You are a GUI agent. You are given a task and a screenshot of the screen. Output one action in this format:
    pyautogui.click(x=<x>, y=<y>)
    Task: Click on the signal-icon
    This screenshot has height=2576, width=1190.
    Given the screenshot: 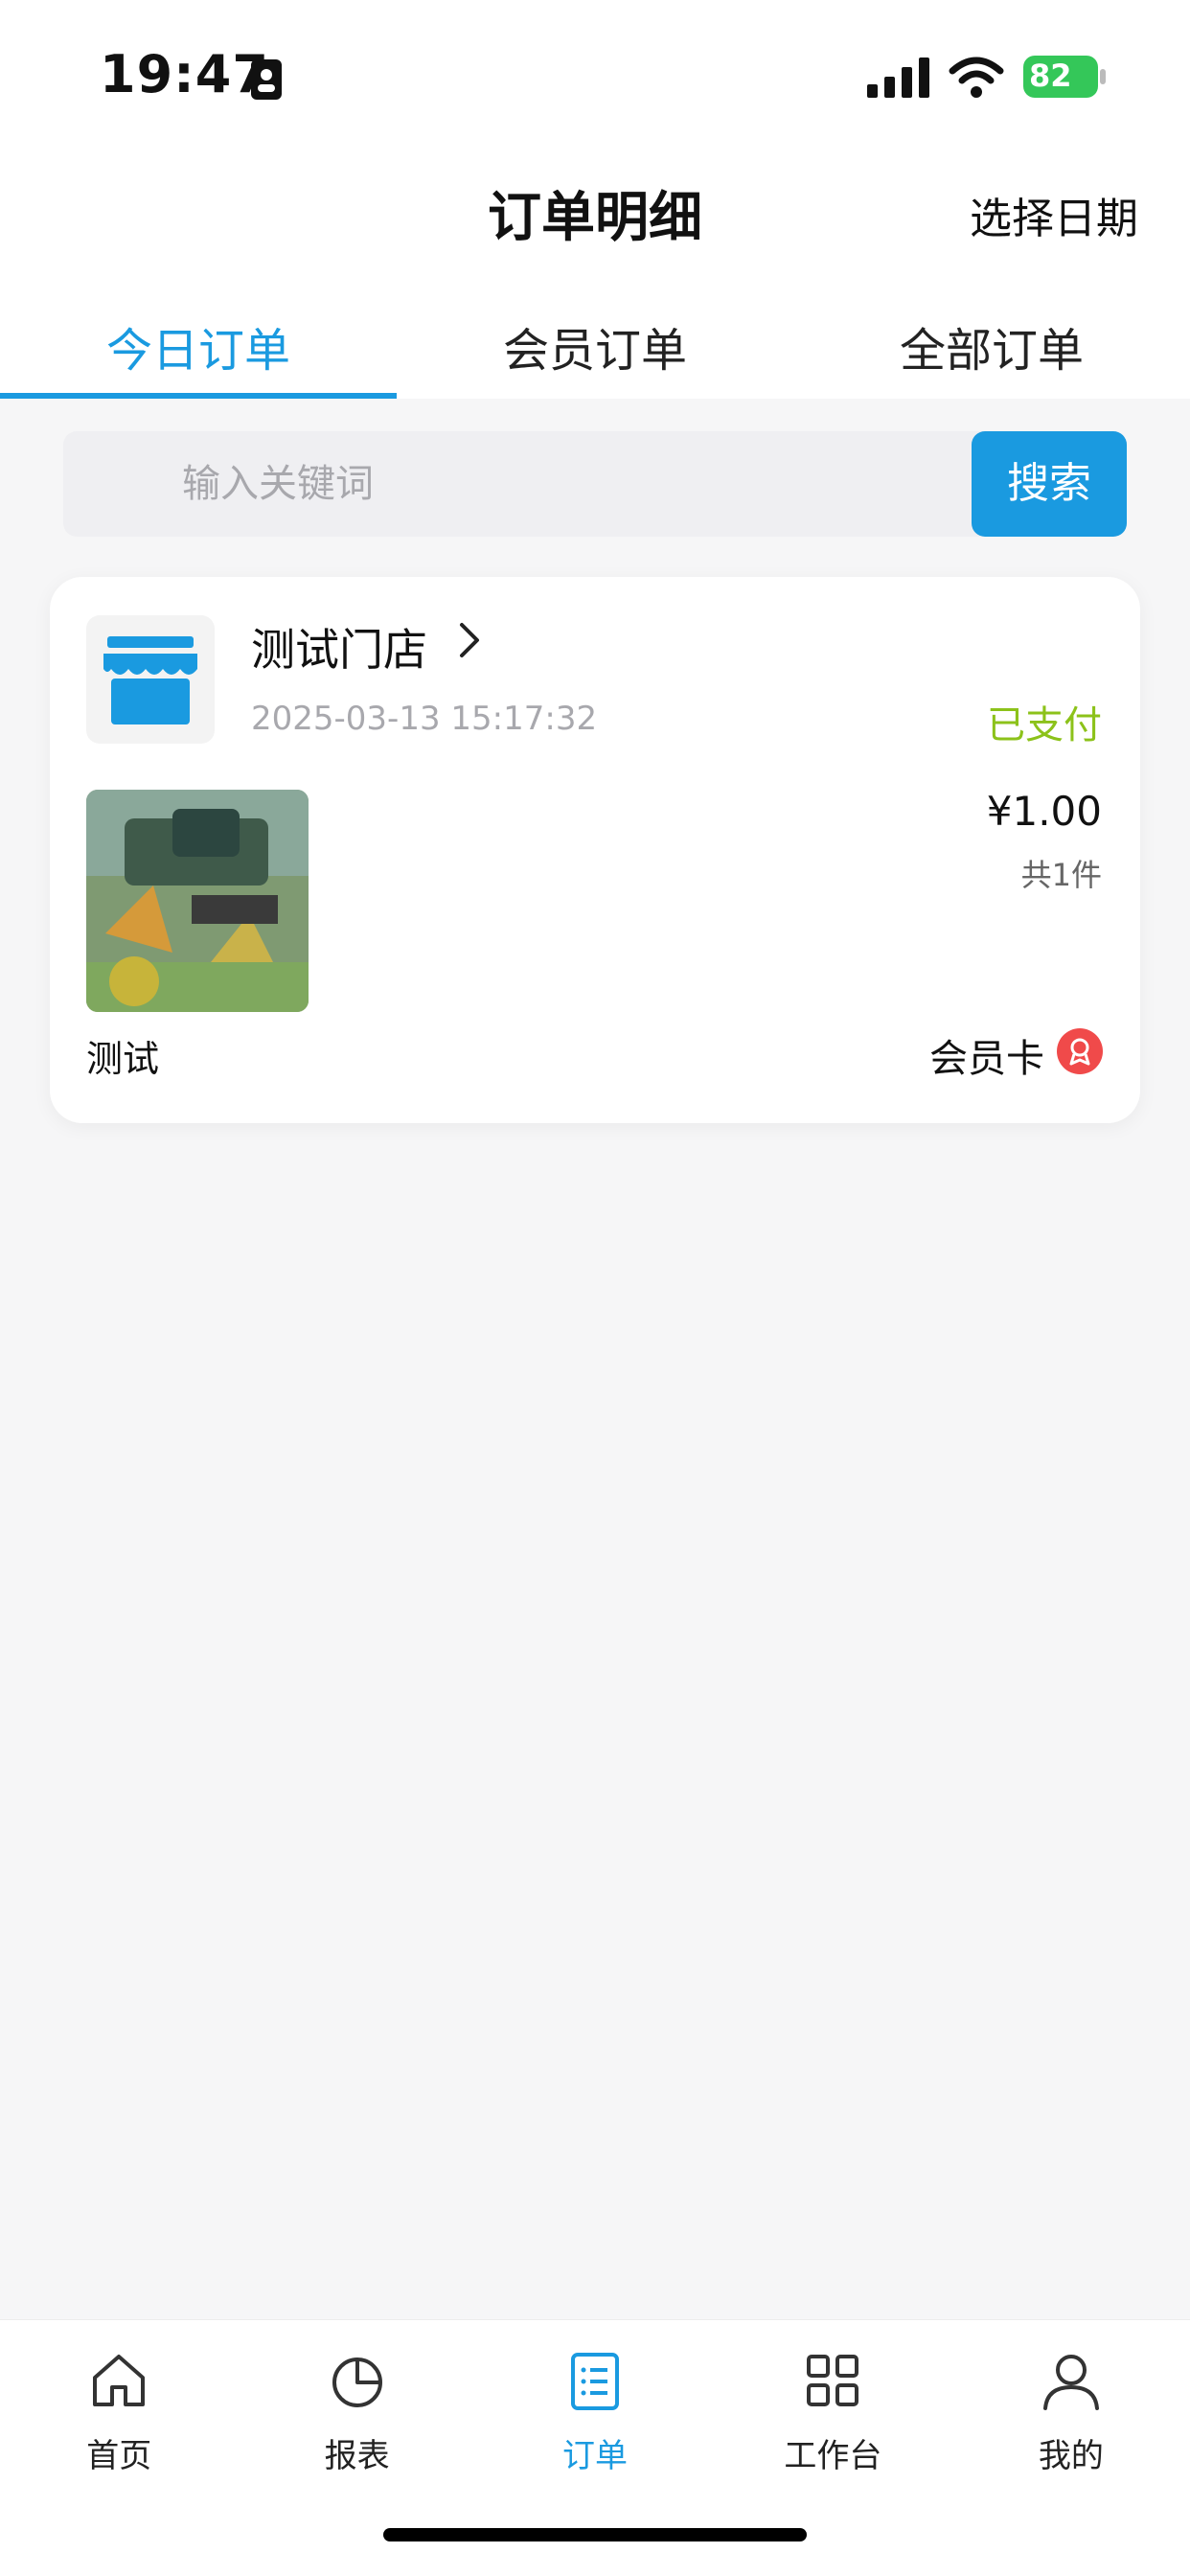 What is the action you would take?
    pyautogui.click(x=898, y=78)
    